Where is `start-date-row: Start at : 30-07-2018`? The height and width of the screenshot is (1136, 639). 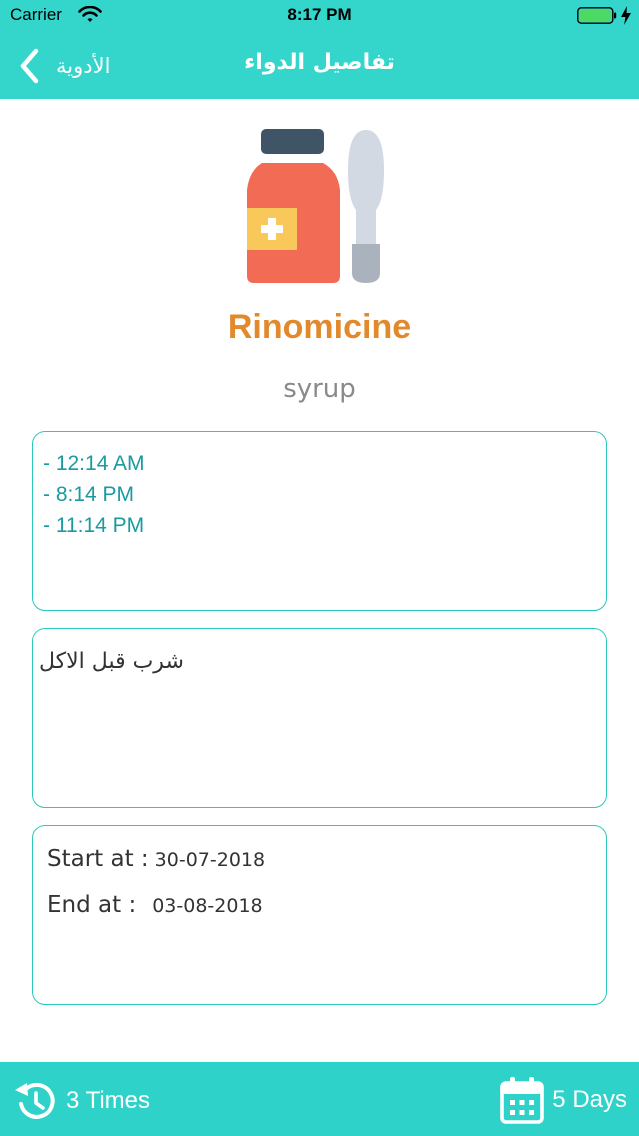
start-date-row: Start at : 30-07-2018 is located at coordinates (156, 859).